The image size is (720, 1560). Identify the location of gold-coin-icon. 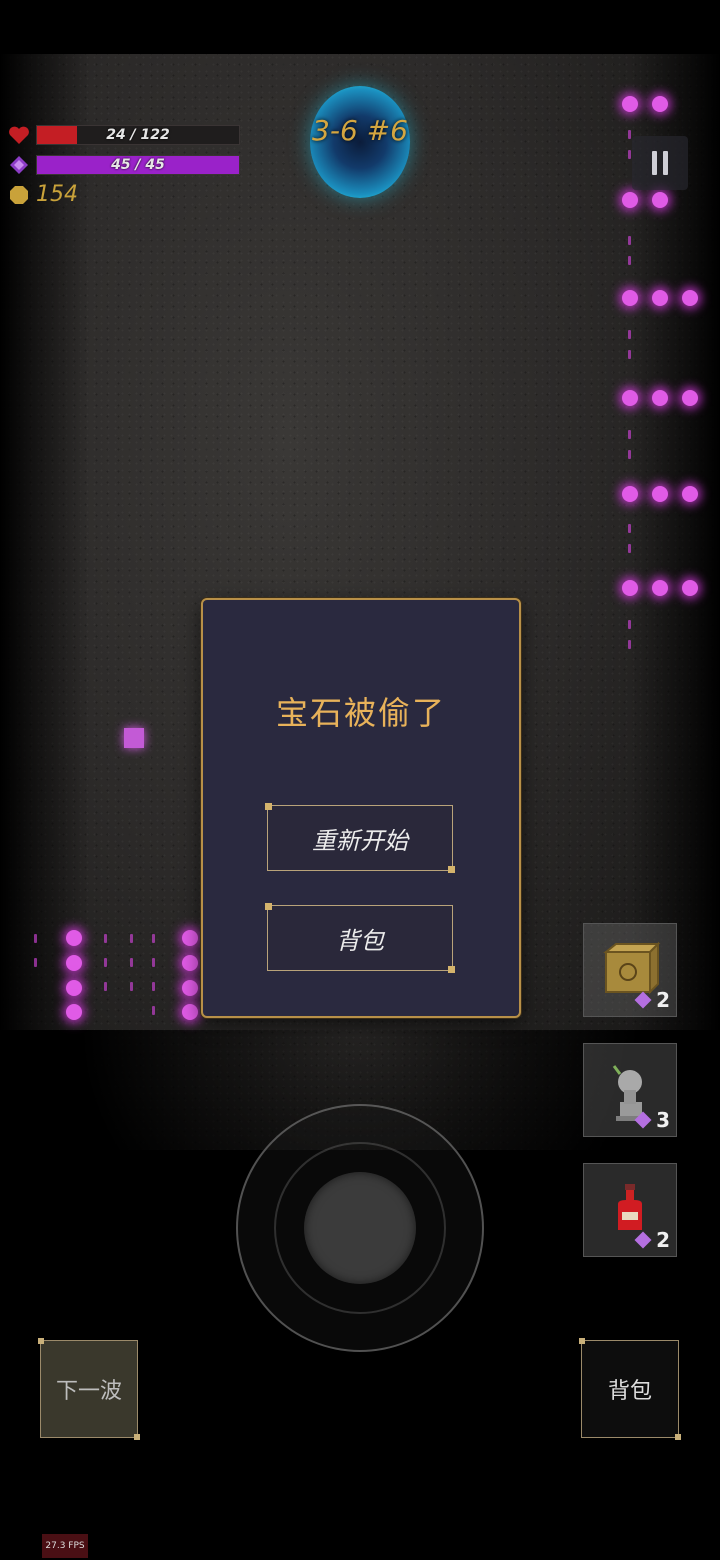
(19, 195).